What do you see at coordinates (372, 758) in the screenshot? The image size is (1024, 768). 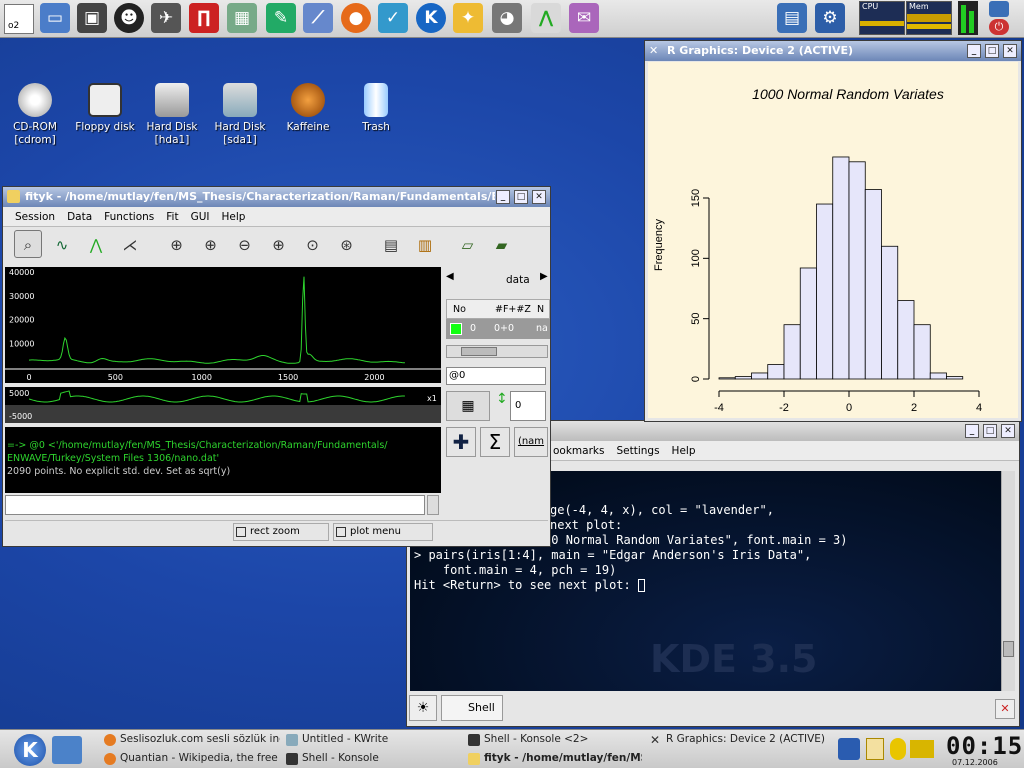 I see `task-konsole: Shell - Konsole` at bounding box center [372, 758].